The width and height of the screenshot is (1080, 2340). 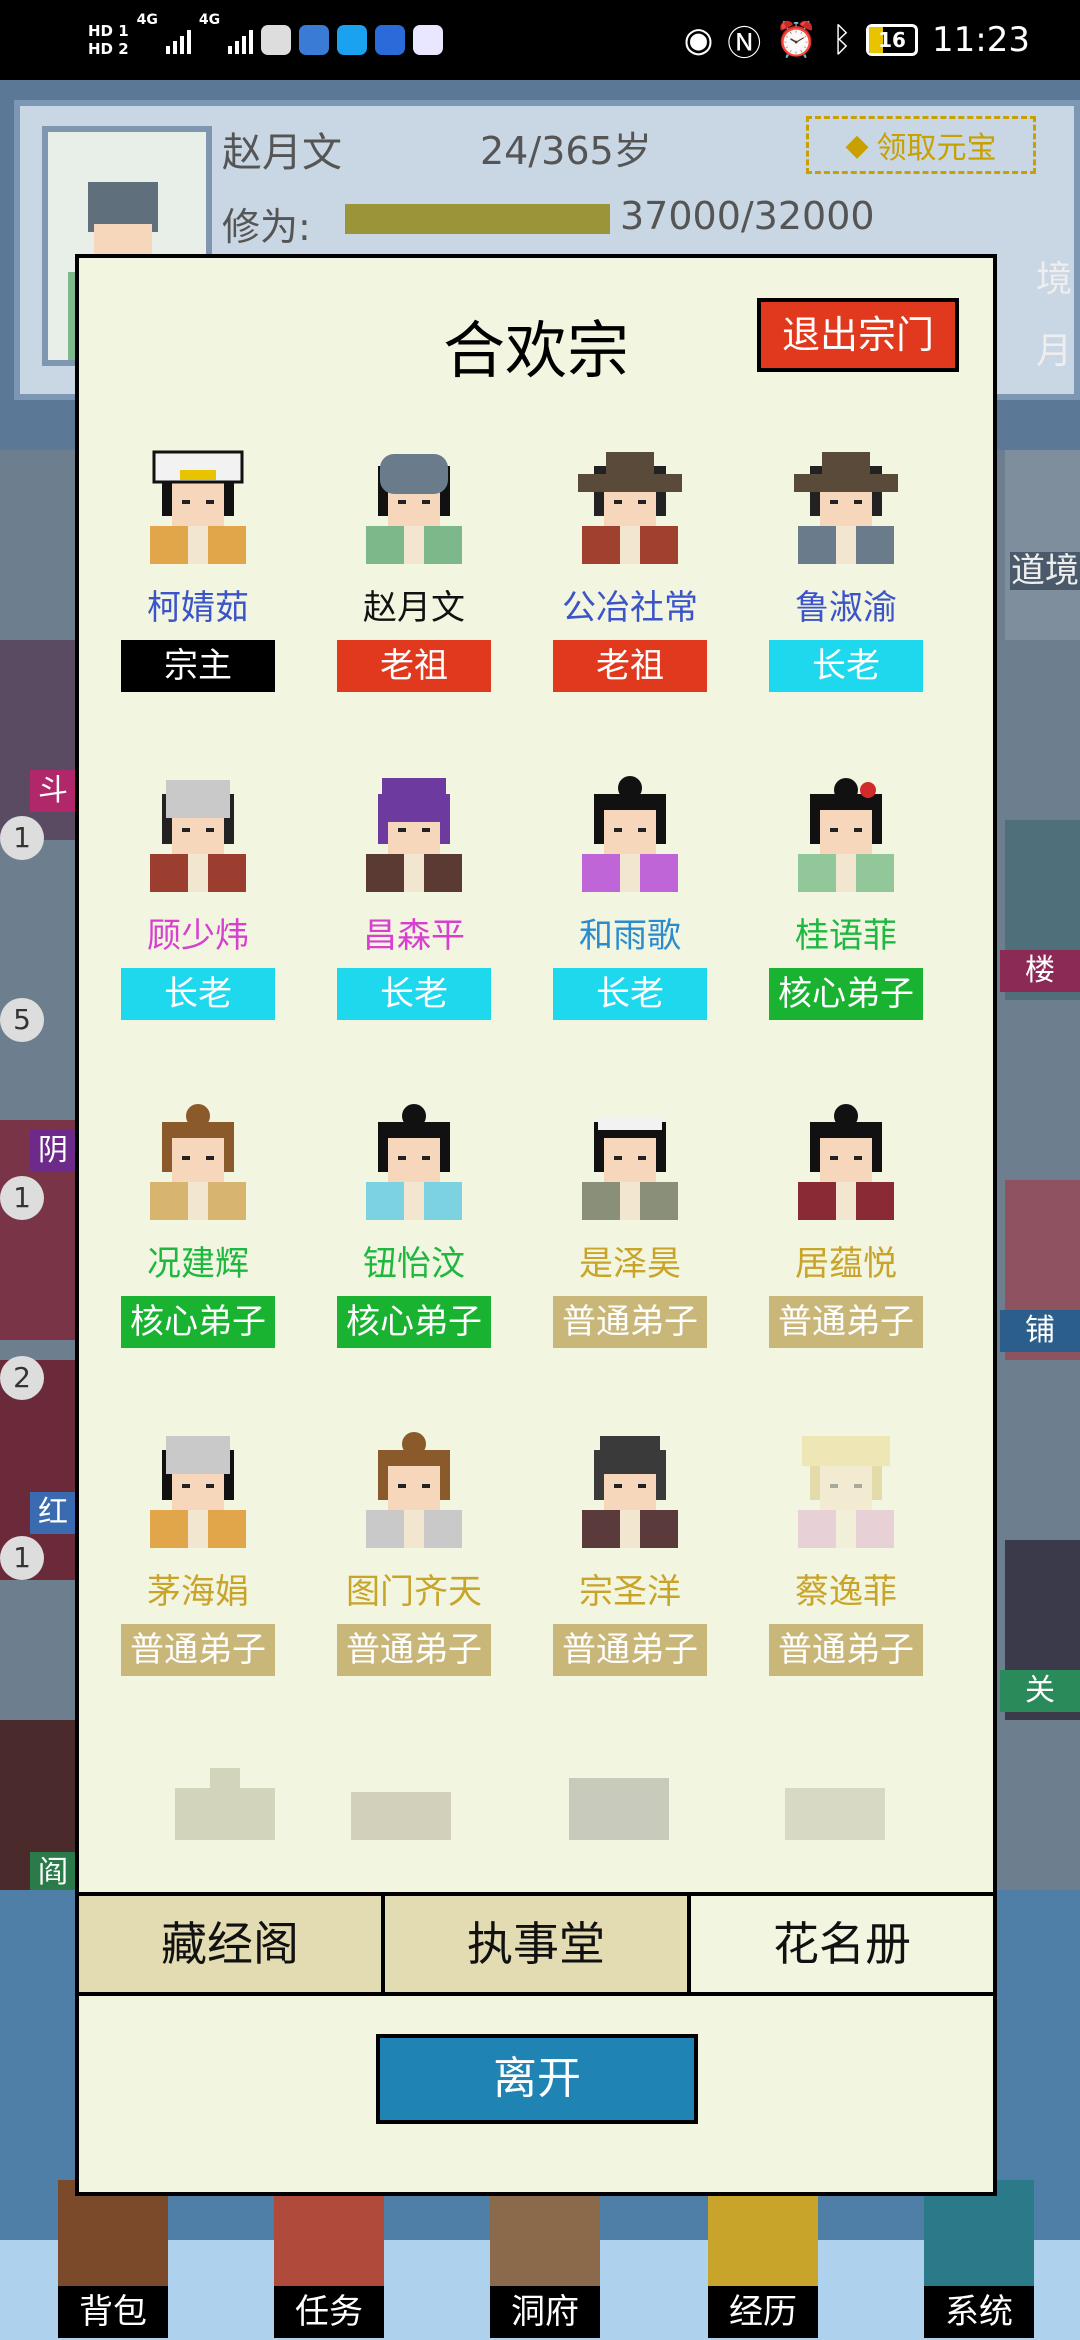 What do you see at coordinates (763, 2235) in the screenshot?
I see `history-icon` at bounding box center [763, 2235].